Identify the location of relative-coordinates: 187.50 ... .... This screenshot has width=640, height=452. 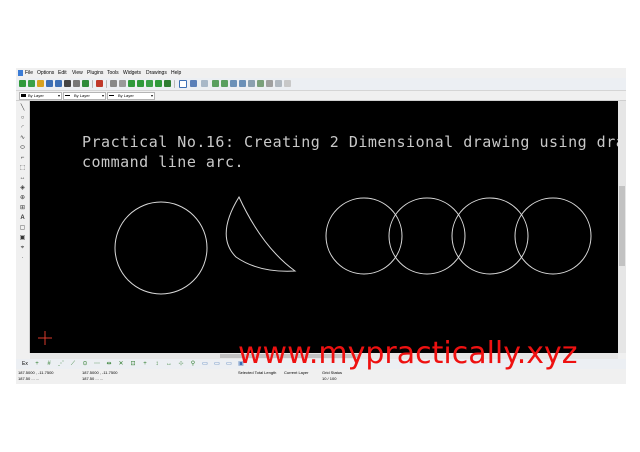
(29, 378).